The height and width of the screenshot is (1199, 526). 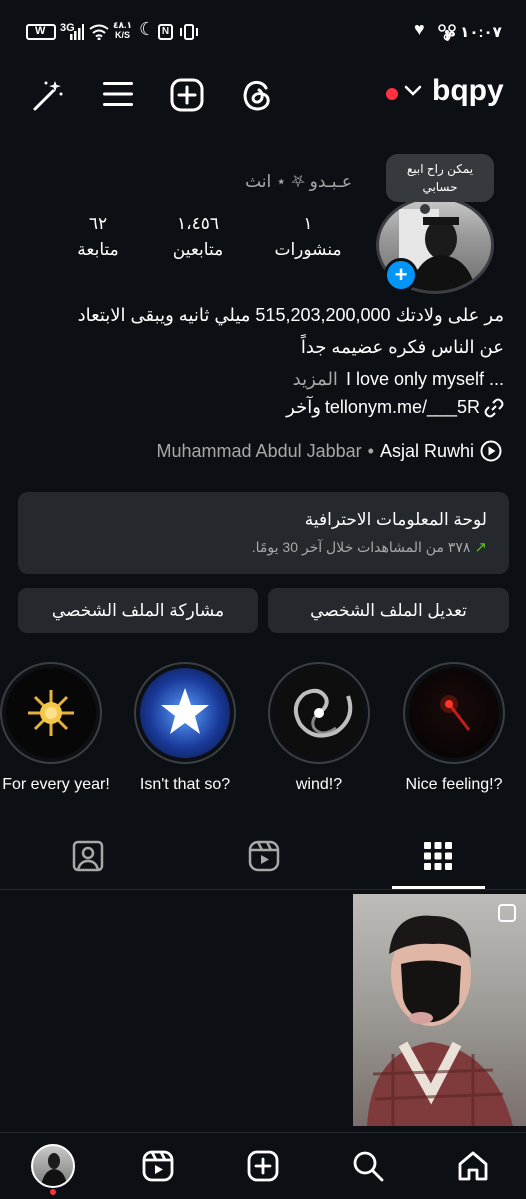 I want to click on bio-link-row: وآخر tellonym.me/___5R, so click(x=395, y=407).